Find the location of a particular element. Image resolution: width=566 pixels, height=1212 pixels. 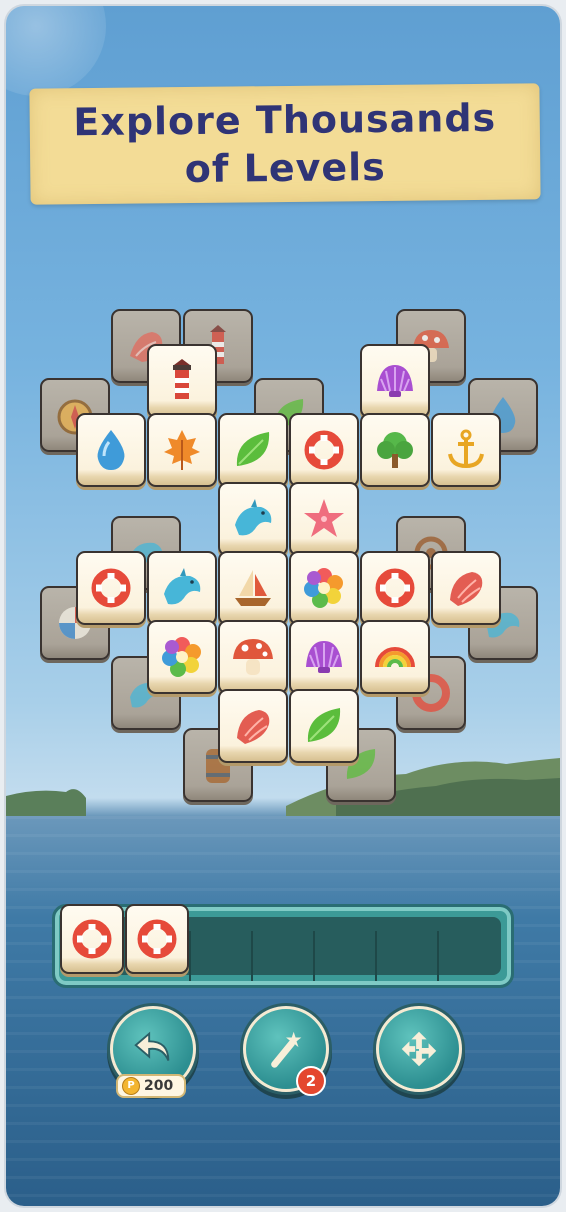

anchor-icon is located at coordinates (466, 449).